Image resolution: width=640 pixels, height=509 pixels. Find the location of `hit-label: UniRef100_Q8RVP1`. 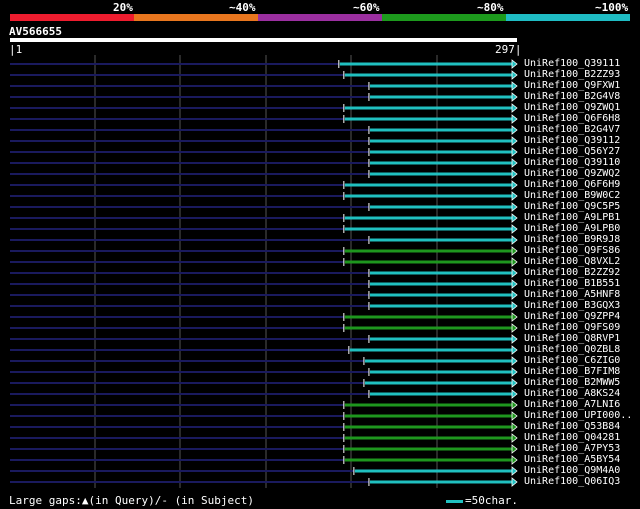

hit-label: UniRef100_Q8RVP1 is located at coordinates (572, 338).